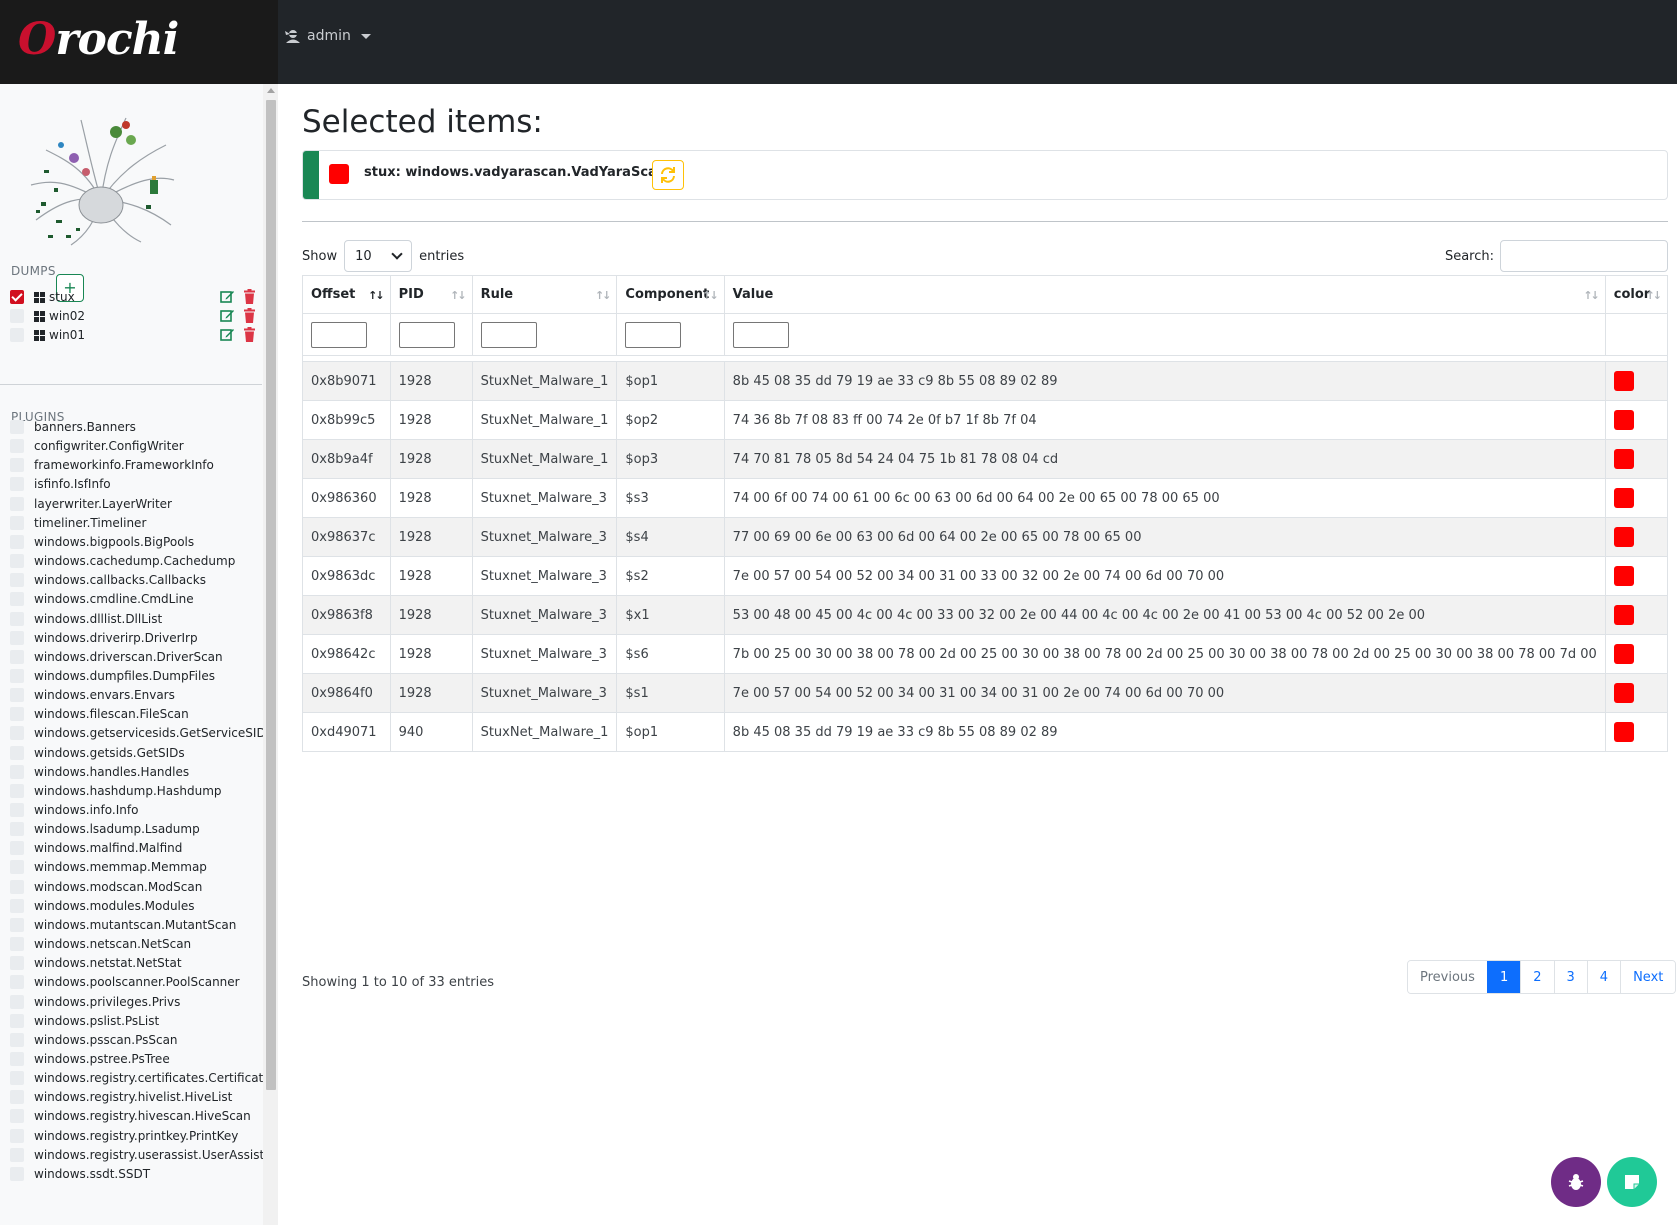 The width and height of the screenshot is (1677, 1225). What do you see at coordinates (99, 714) in the screenshot?
I see `plugin-item: windows.filescan.FileScan` at bounding box center [99, 714].